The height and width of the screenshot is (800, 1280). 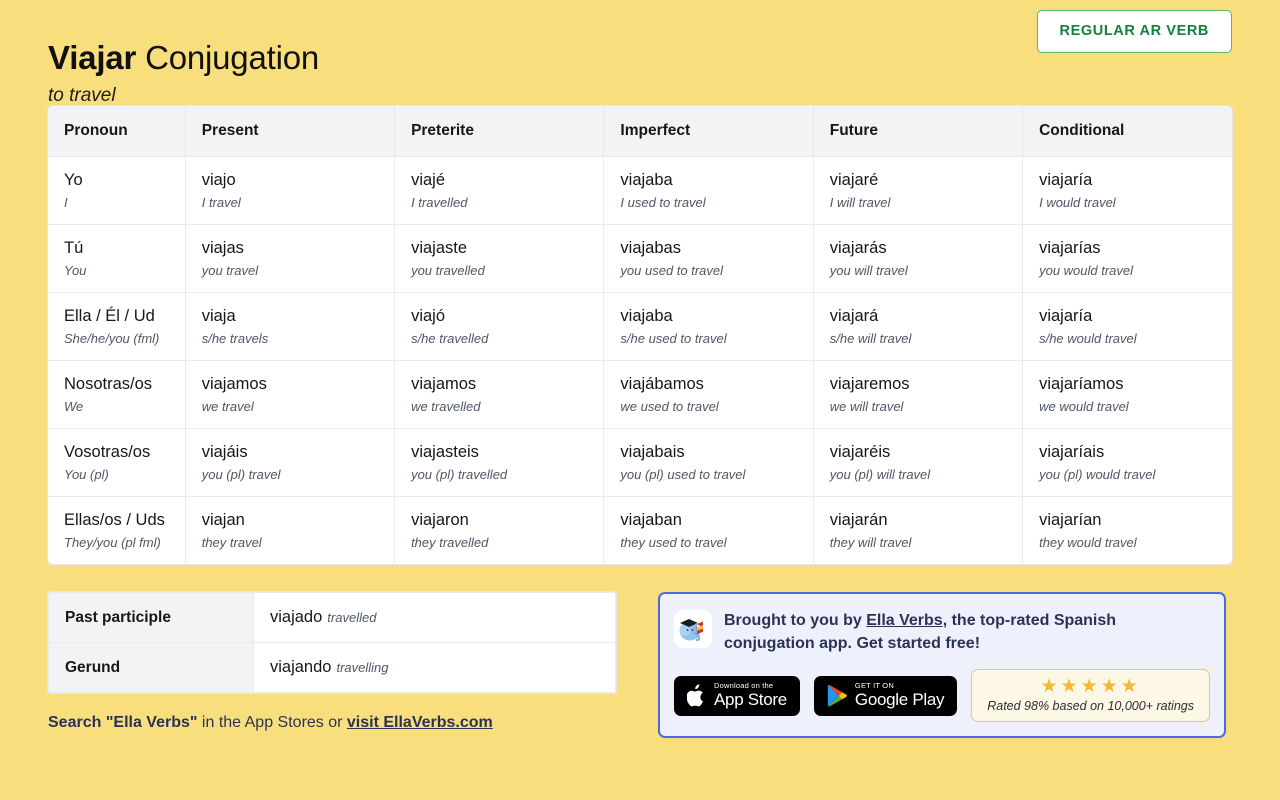 I want to click on conjugation-translation: you (pl) used to travel, so click(x=683, y=474).